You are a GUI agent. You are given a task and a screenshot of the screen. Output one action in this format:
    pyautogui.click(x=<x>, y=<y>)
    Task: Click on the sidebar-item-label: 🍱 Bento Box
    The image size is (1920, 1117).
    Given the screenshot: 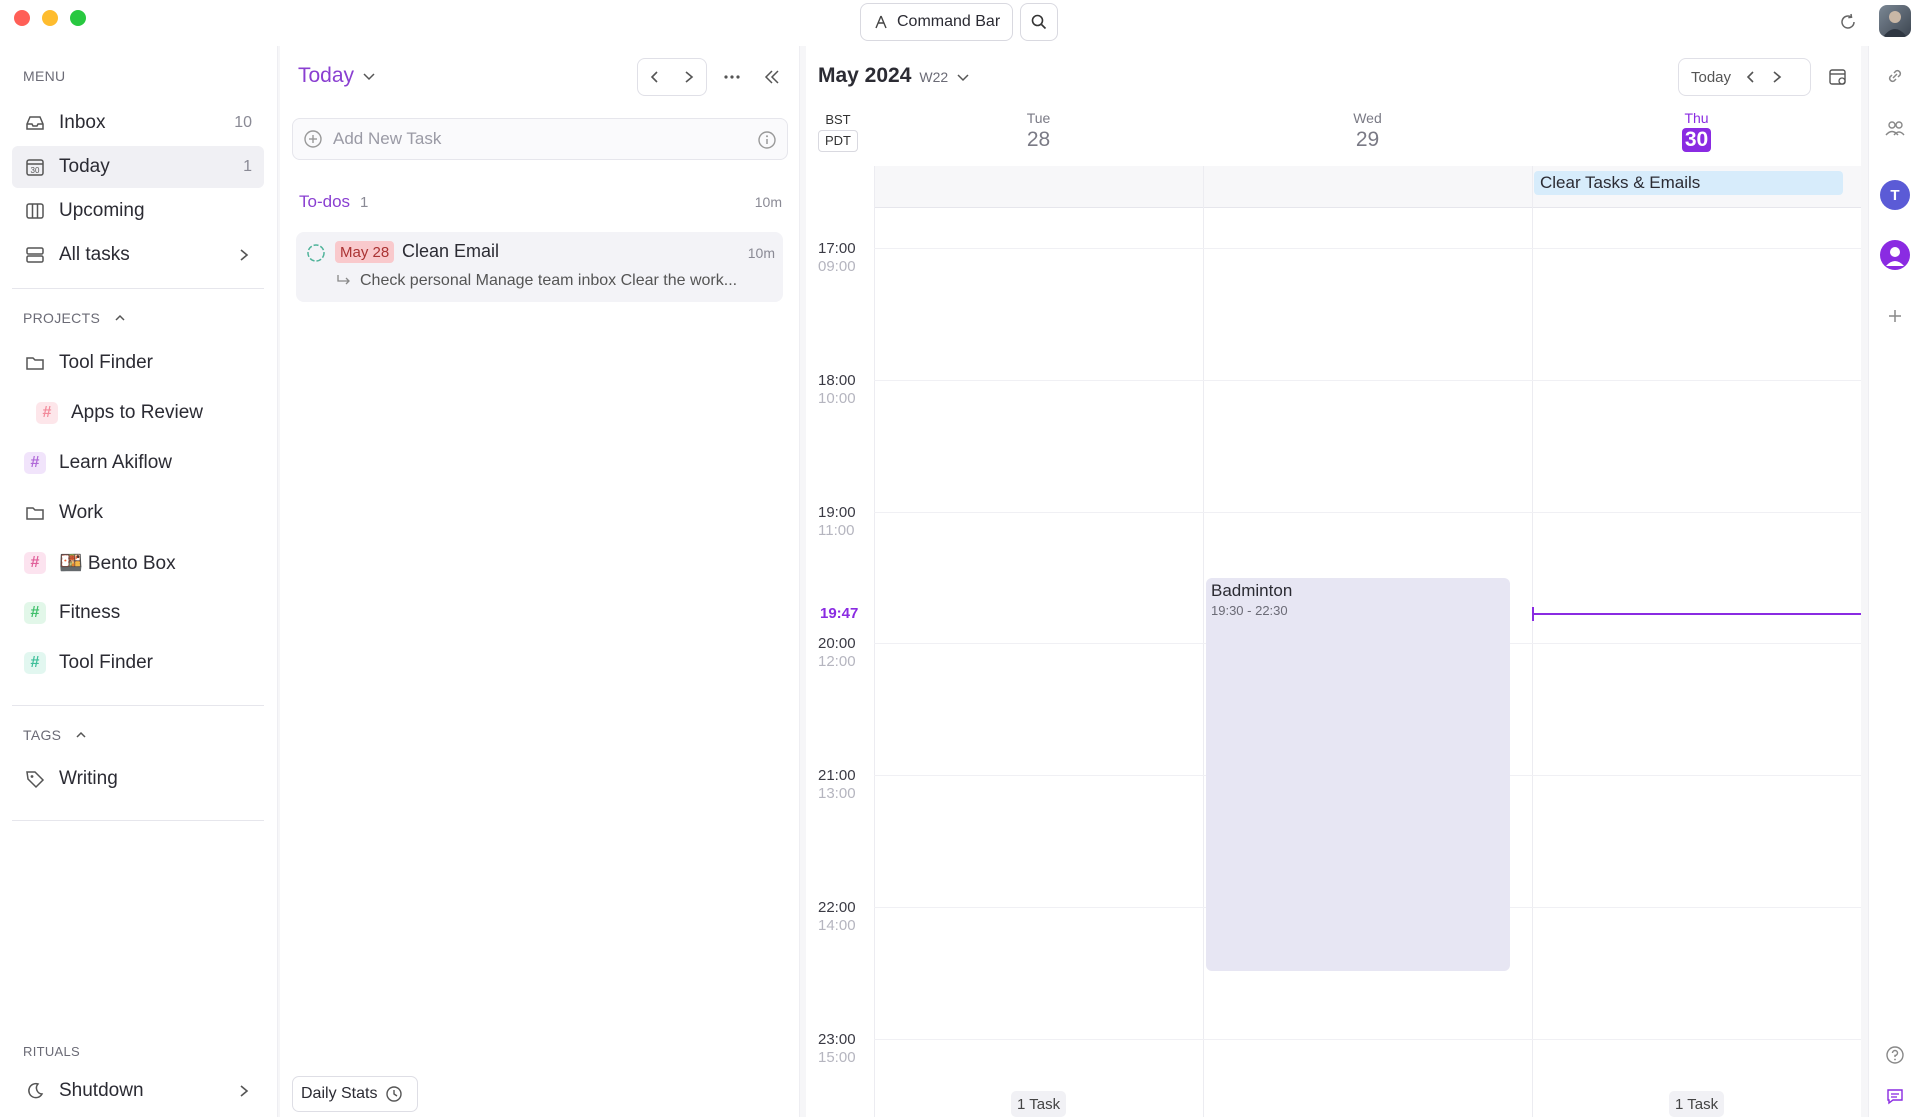 What is the action you would take?
    pyautogui.click(x=117, y=563)
    